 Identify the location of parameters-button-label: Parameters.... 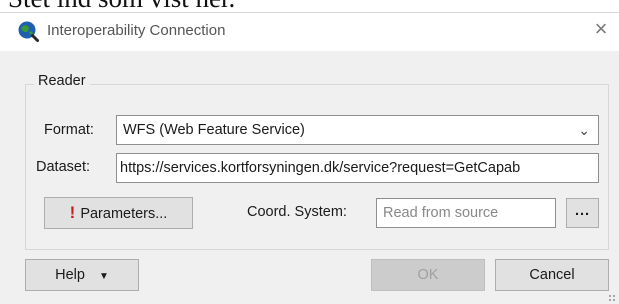
(124, 214).